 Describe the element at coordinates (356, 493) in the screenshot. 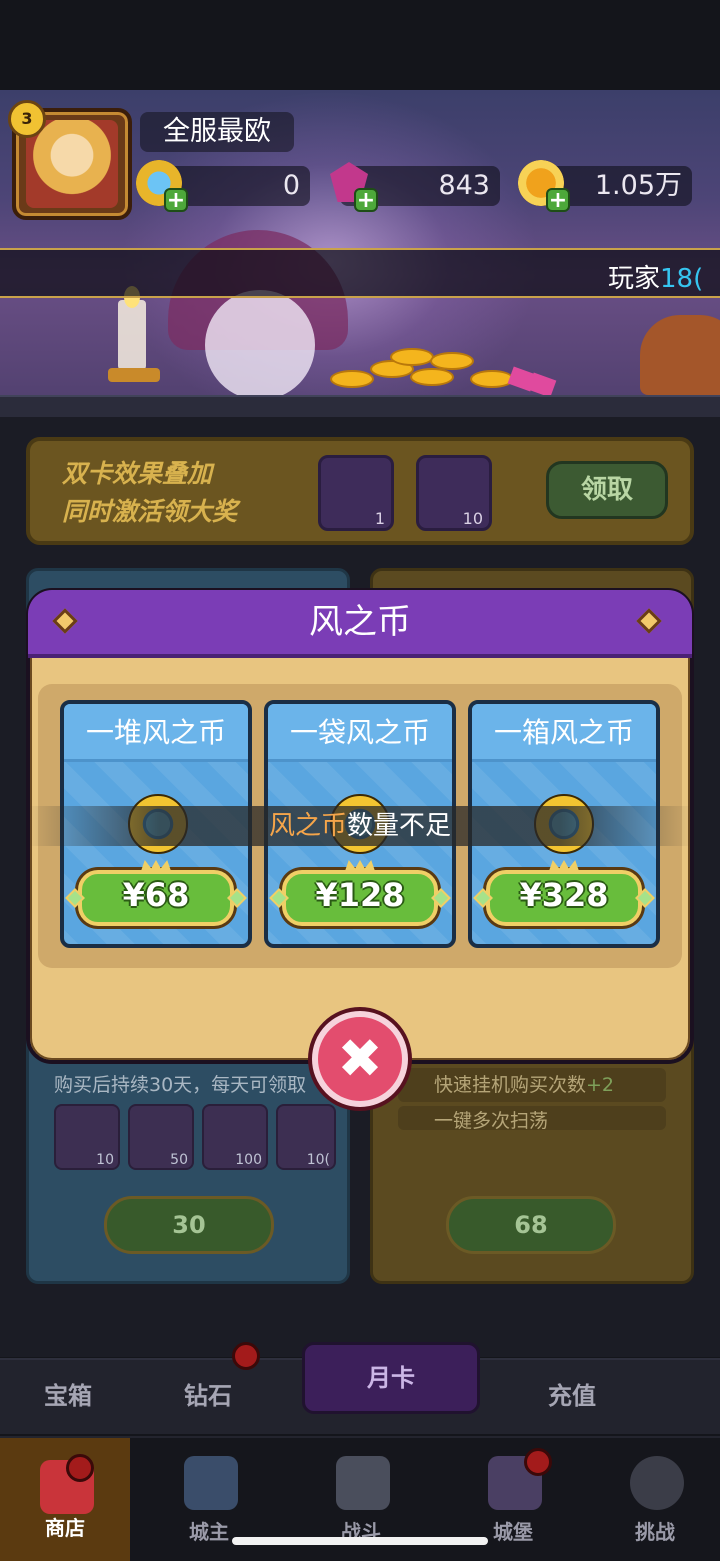

I see `reward-slot-scroll: 1` at that location.